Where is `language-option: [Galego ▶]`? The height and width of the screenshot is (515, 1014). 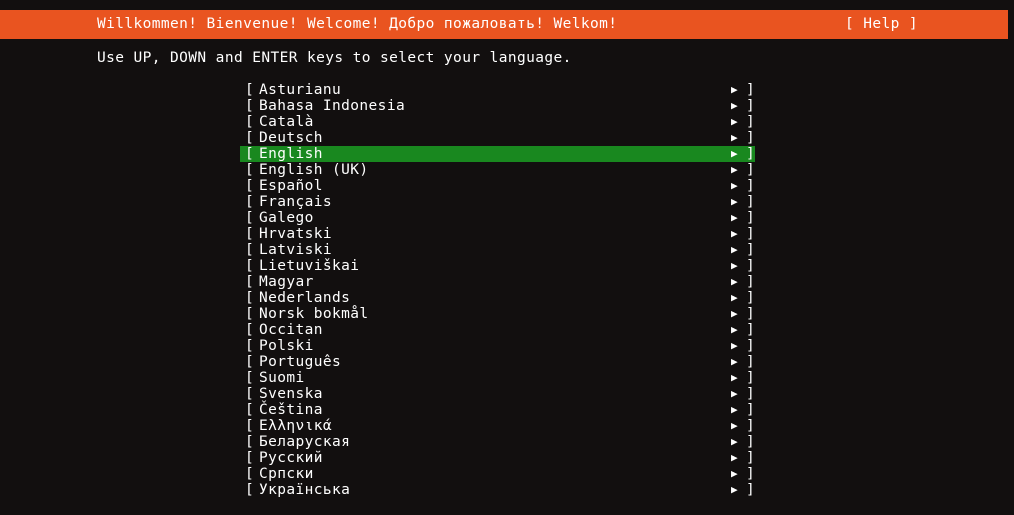
language-option: [Galego ▶] is located at coordinates (497, 218).